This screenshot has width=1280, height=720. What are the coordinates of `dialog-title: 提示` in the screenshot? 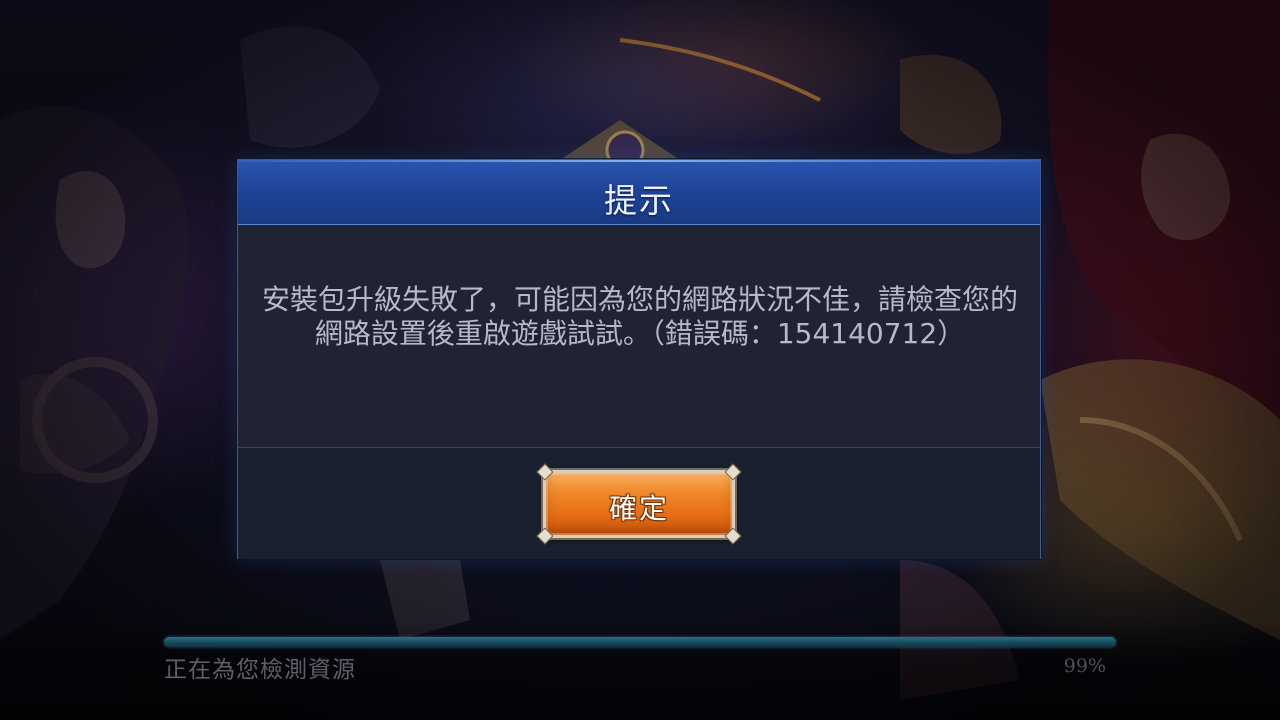 It's located at (639, 200).